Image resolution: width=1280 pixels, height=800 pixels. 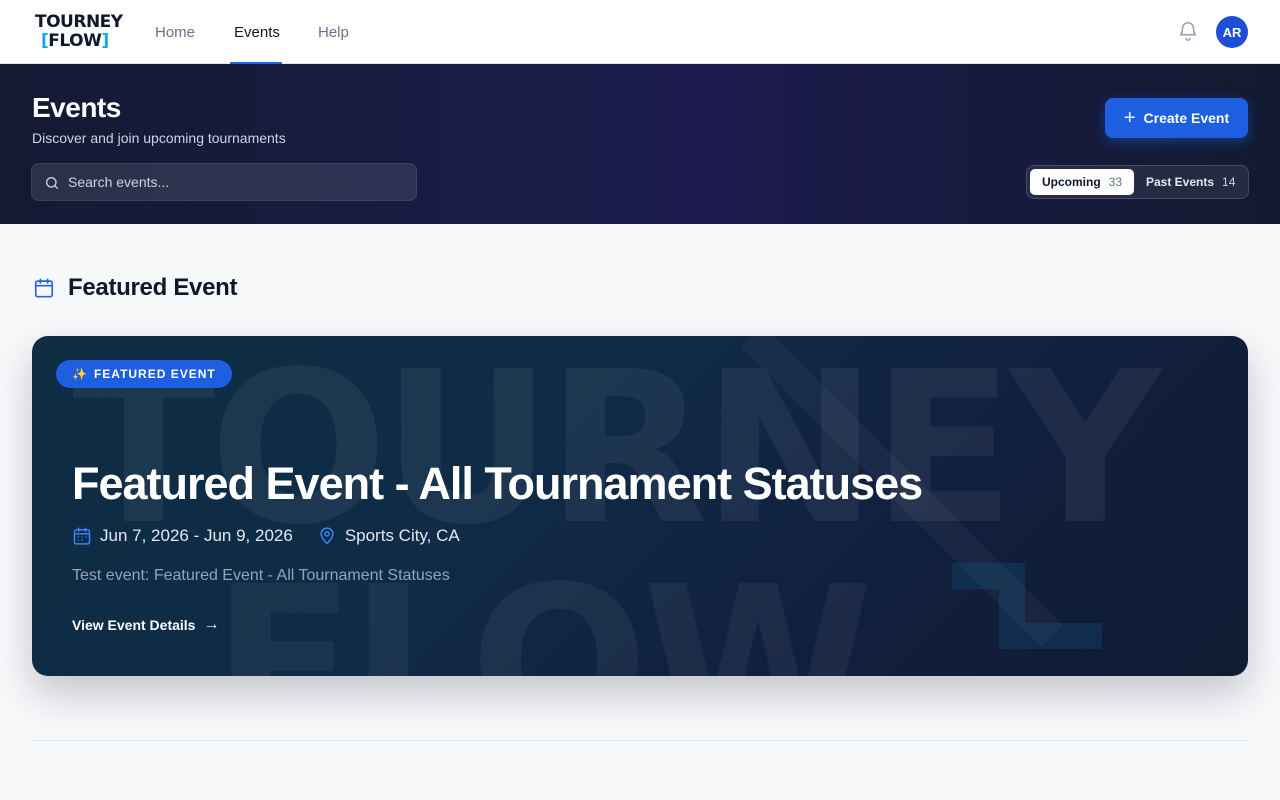 I want to click on tab-past-events: Past Events 14, so click(x=1194, y=182).